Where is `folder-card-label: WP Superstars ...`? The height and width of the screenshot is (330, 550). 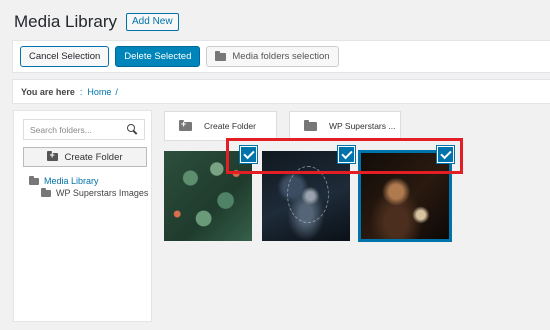 folder-card-label: WP Superstars ... is located at coordinates (362, 126).